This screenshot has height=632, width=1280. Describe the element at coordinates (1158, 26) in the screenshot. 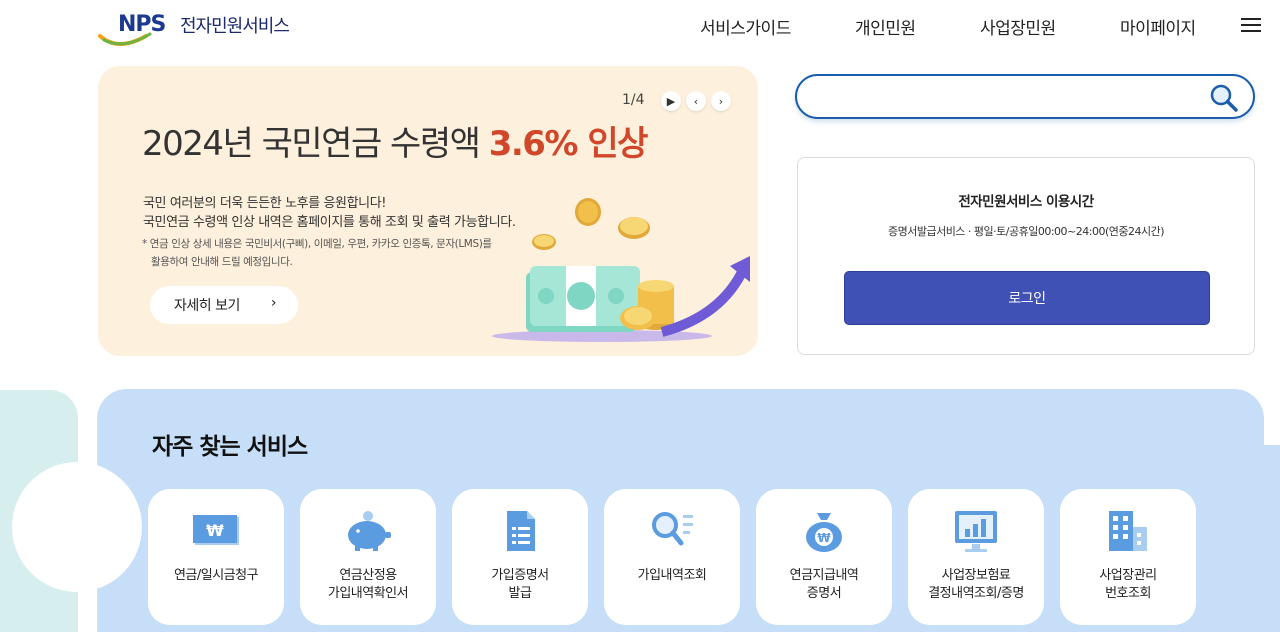

I see `nav-mypage: 마이페이지` at that location.